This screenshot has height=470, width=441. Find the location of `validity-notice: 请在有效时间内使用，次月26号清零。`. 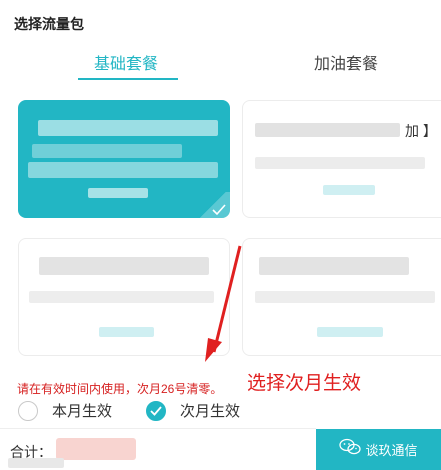

validity-notice: 请在有效时间内使用，次月26号清零。 is located at coordinates (120, 389).